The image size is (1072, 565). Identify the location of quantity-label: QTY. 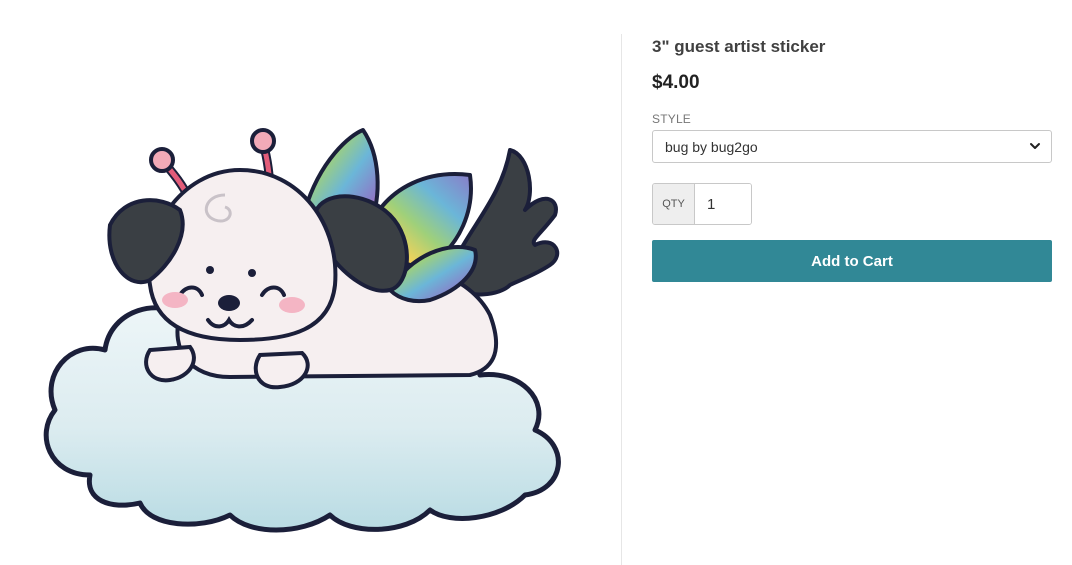
(674, 204).